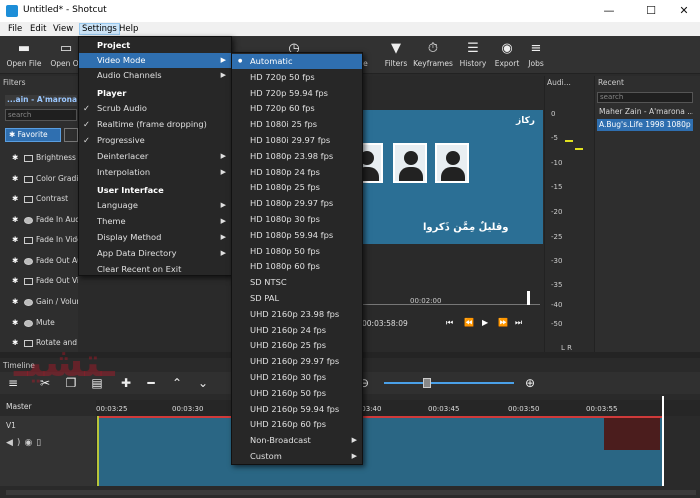 The height and width of the screenshot is (498, 700). I want to click on menu-item-clear-recent: Clear Recent on Exit, so click(155, 269).